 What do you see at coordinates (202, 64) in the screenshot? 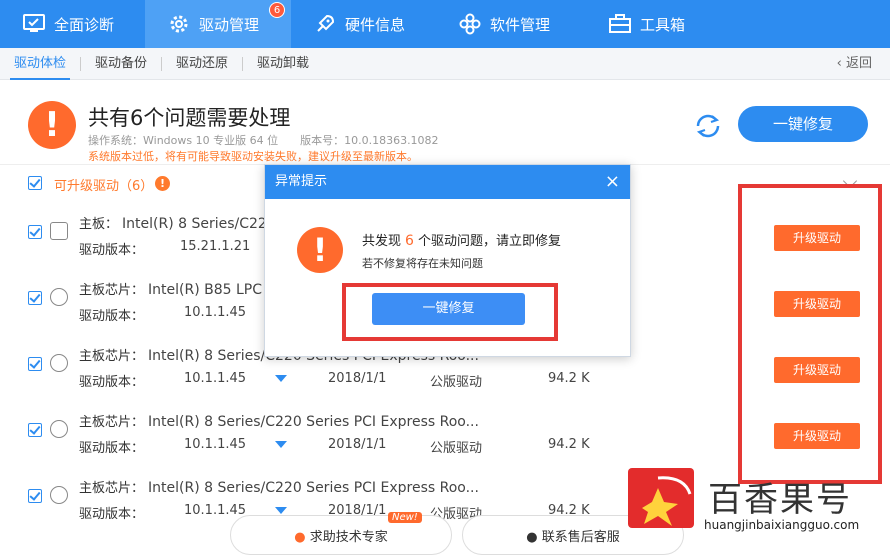
I see `tab-driver-restore: 驱动还原` at bounding box center [202, 64].